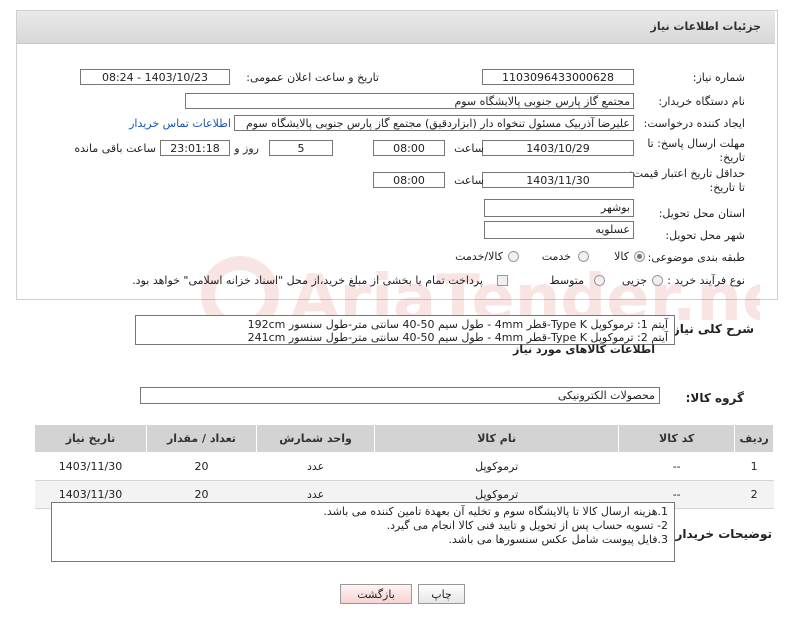  I want to click on category-radio-goods, so click(639, 256).